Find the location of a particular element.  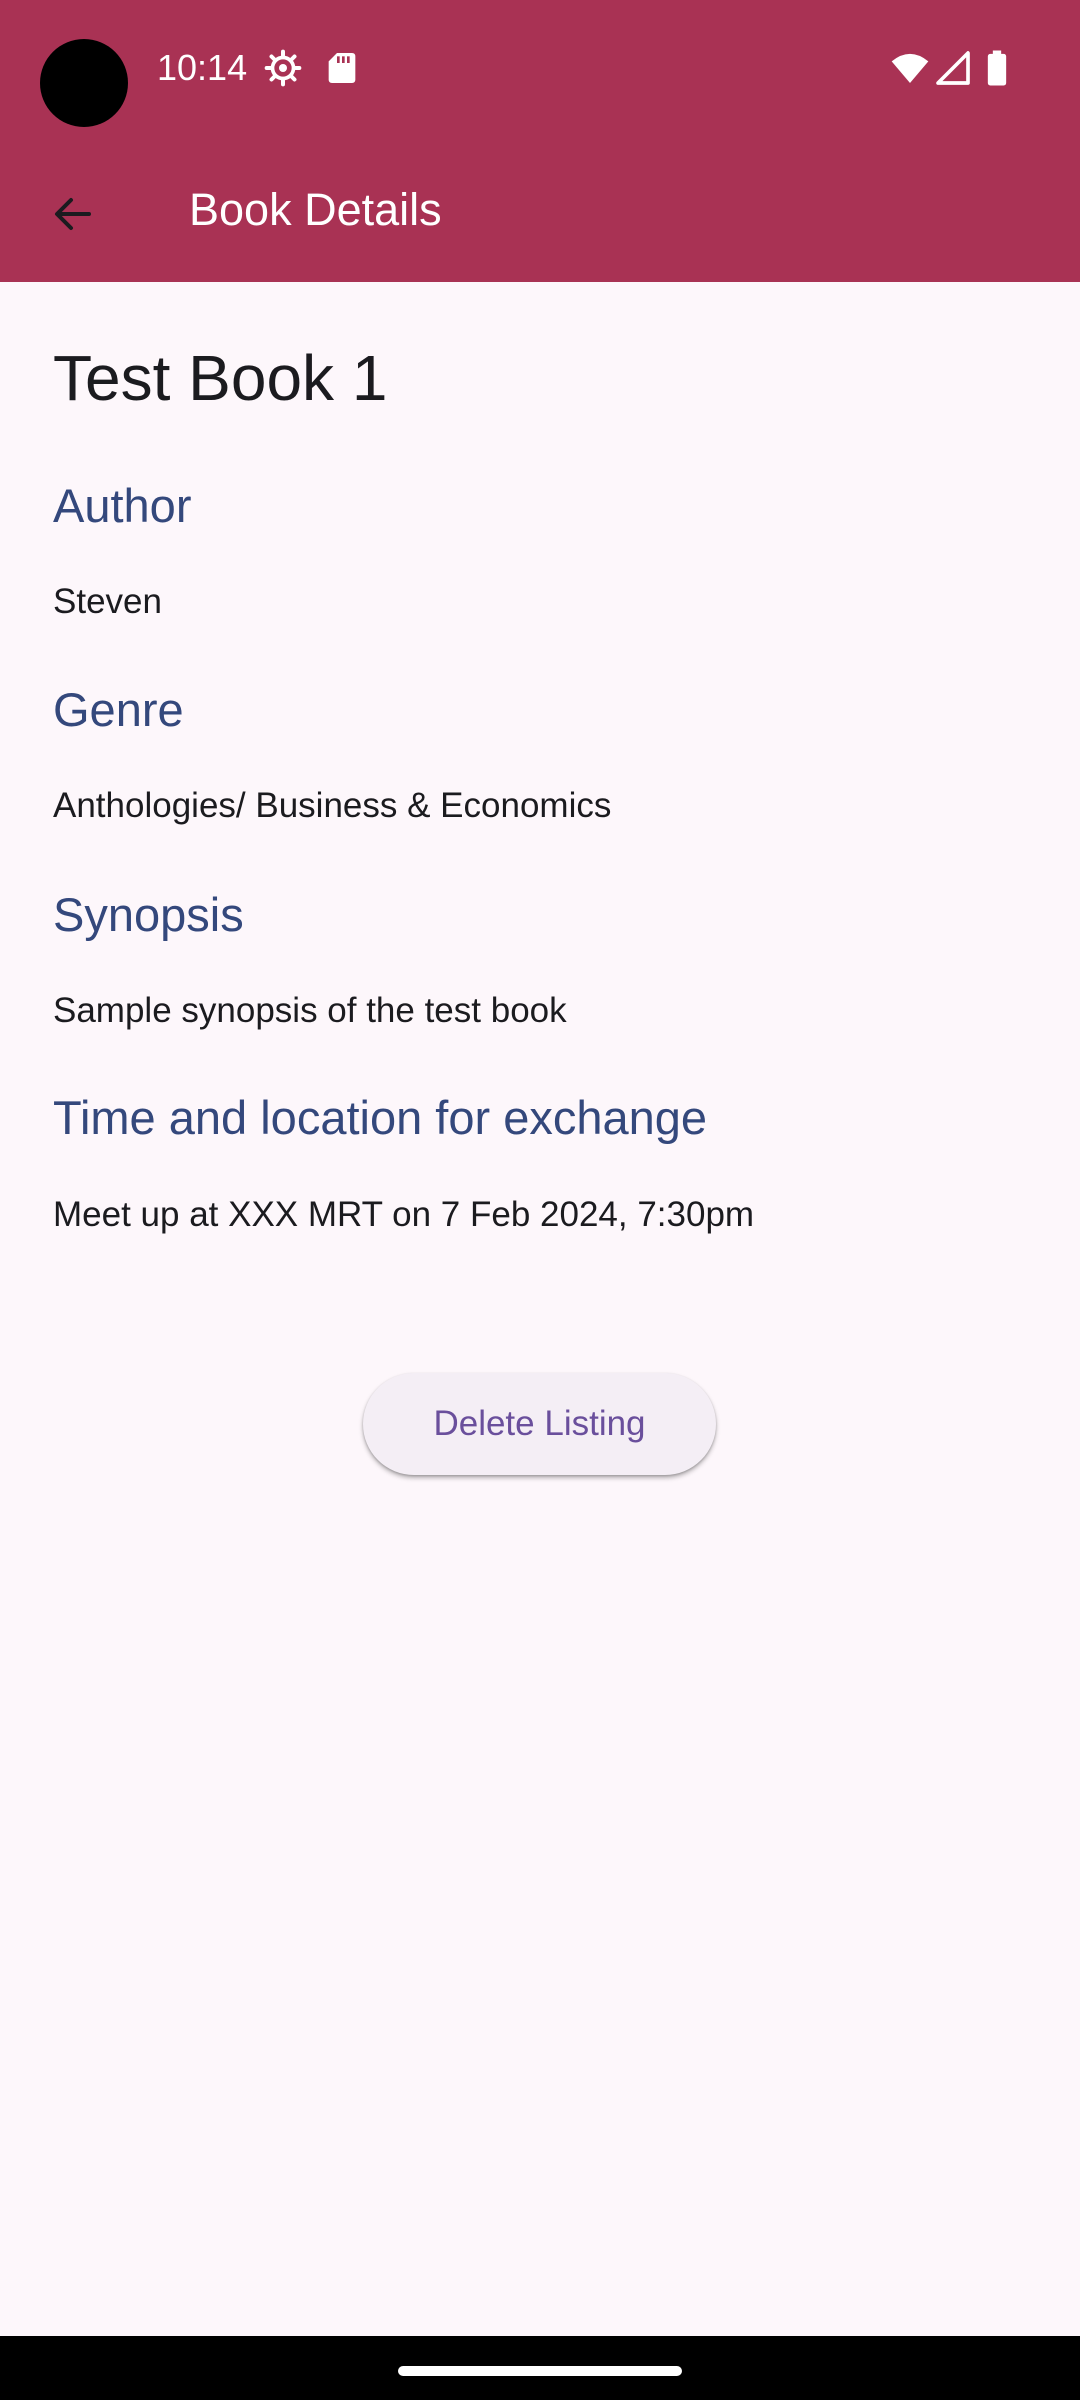

arrow-back-icon is located at coordinates (73, 214).